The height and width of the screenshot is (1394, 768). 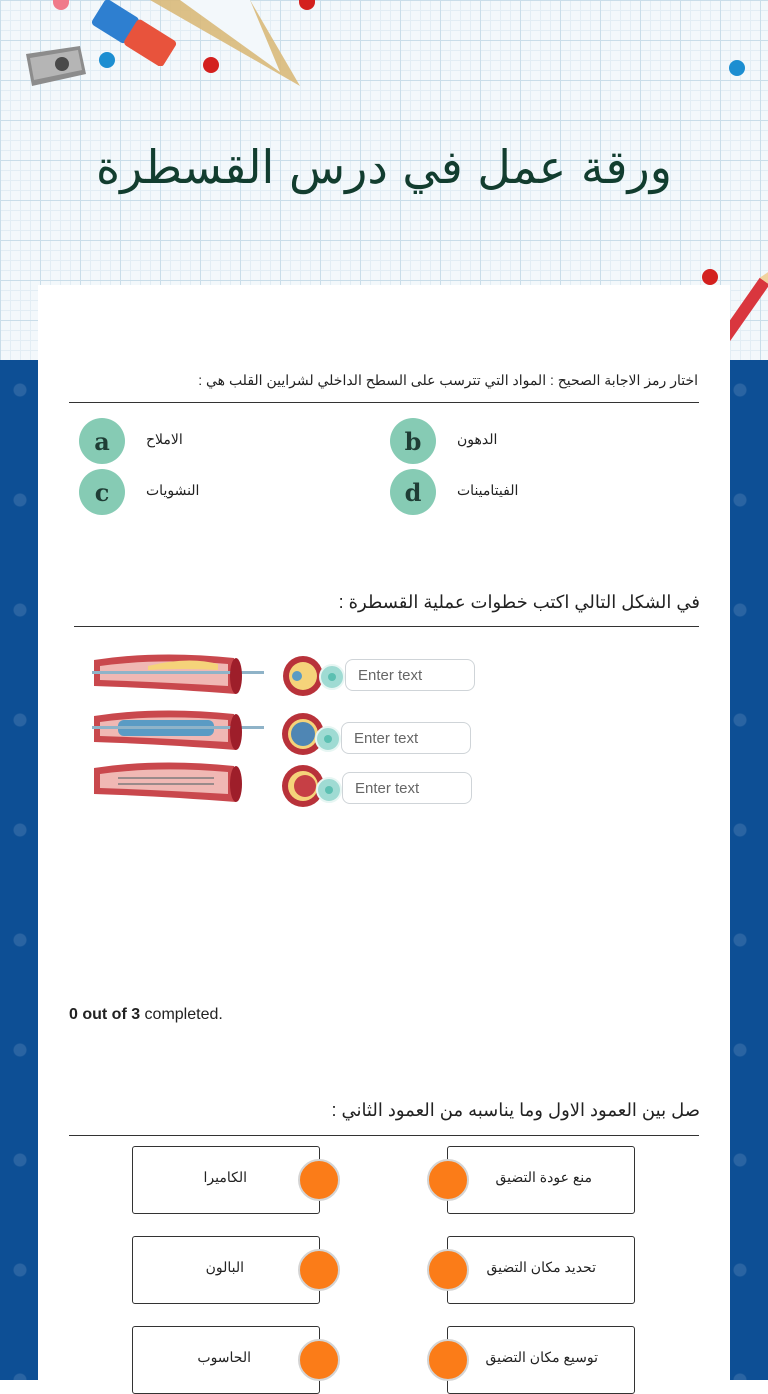 I want to click on match-right-item: توسيع مكان التضيق, so click(x=541, y=1360).